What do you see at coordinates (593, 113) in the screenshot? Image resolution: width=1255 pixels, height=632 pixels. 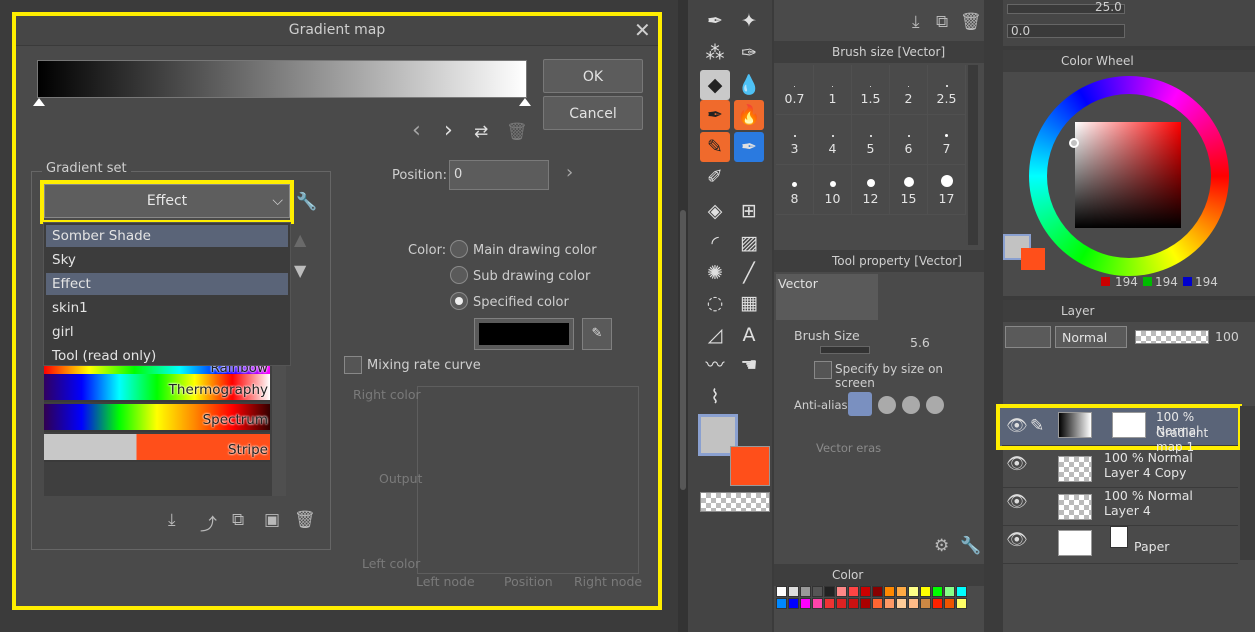 I see `cancel-button: Cancel` at bounding box center [593, 113].